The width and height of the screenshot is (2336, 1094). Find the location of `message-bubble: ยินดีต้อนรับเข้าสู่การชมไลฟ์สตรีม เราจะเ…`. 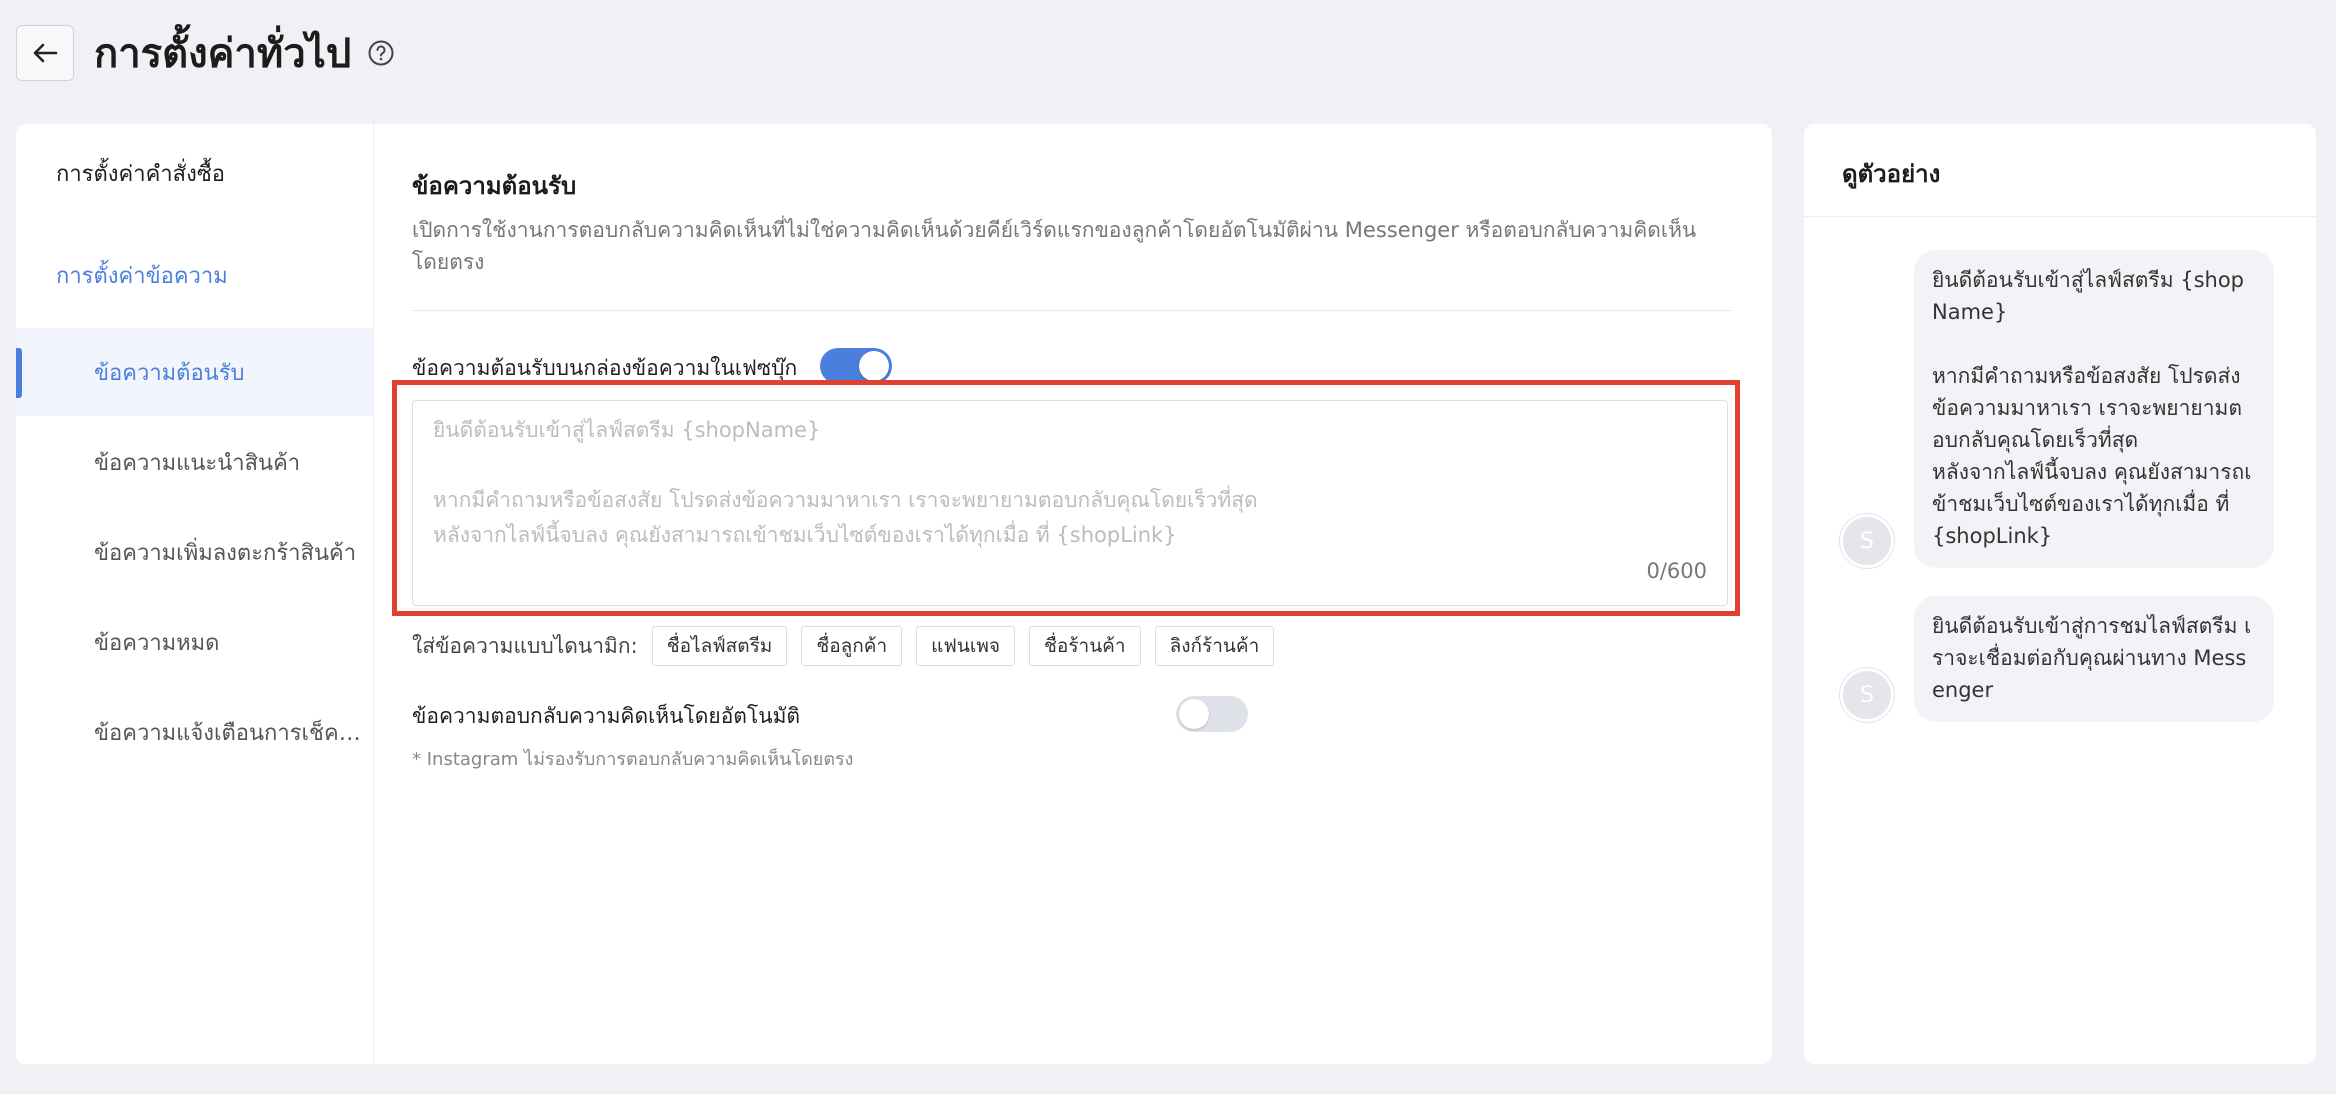

message-bubble: ยินดีต้อนรับเข้าสู่การชมไลฟ์สตรีม เราจะเ… is located at coordinates (2094, 659).